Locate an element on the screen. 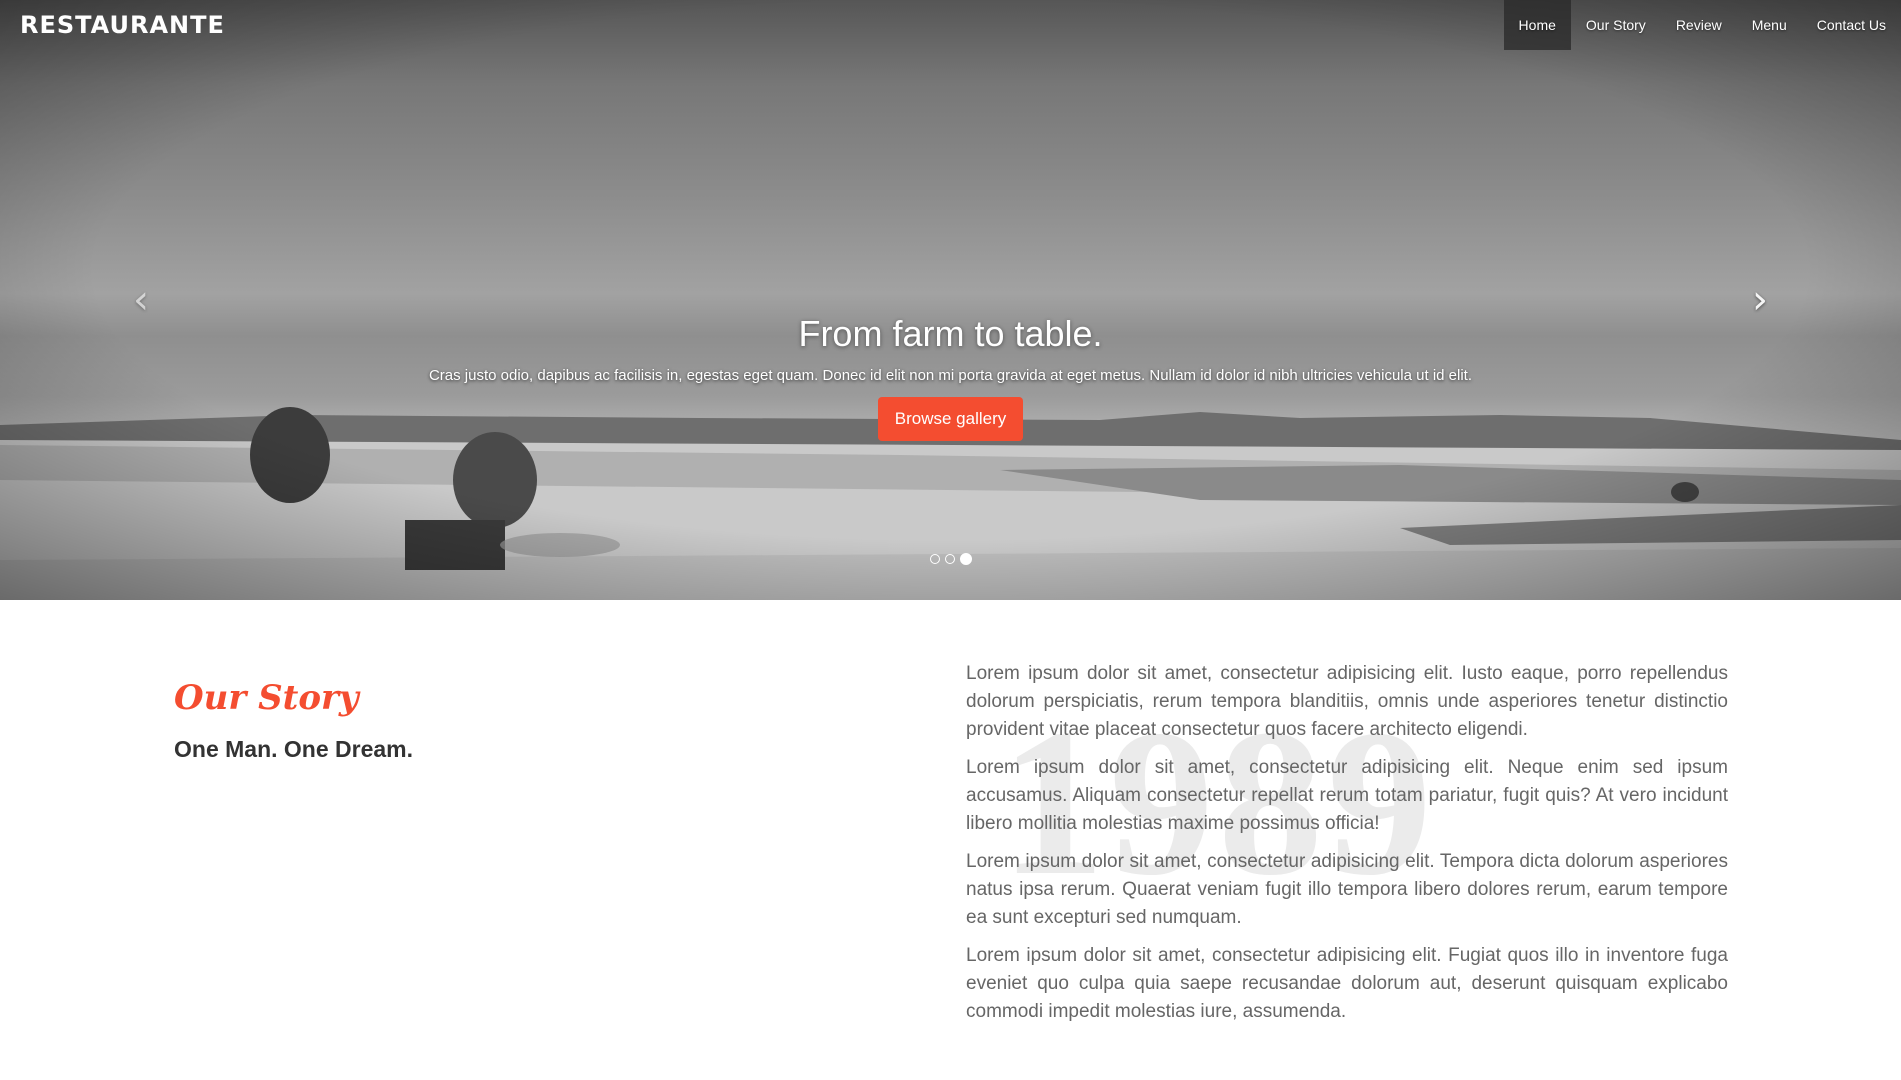 This screenshot has height=1080, width=1901. browse-gallery-button: Browse gallery is located at coordinates (950, 419).